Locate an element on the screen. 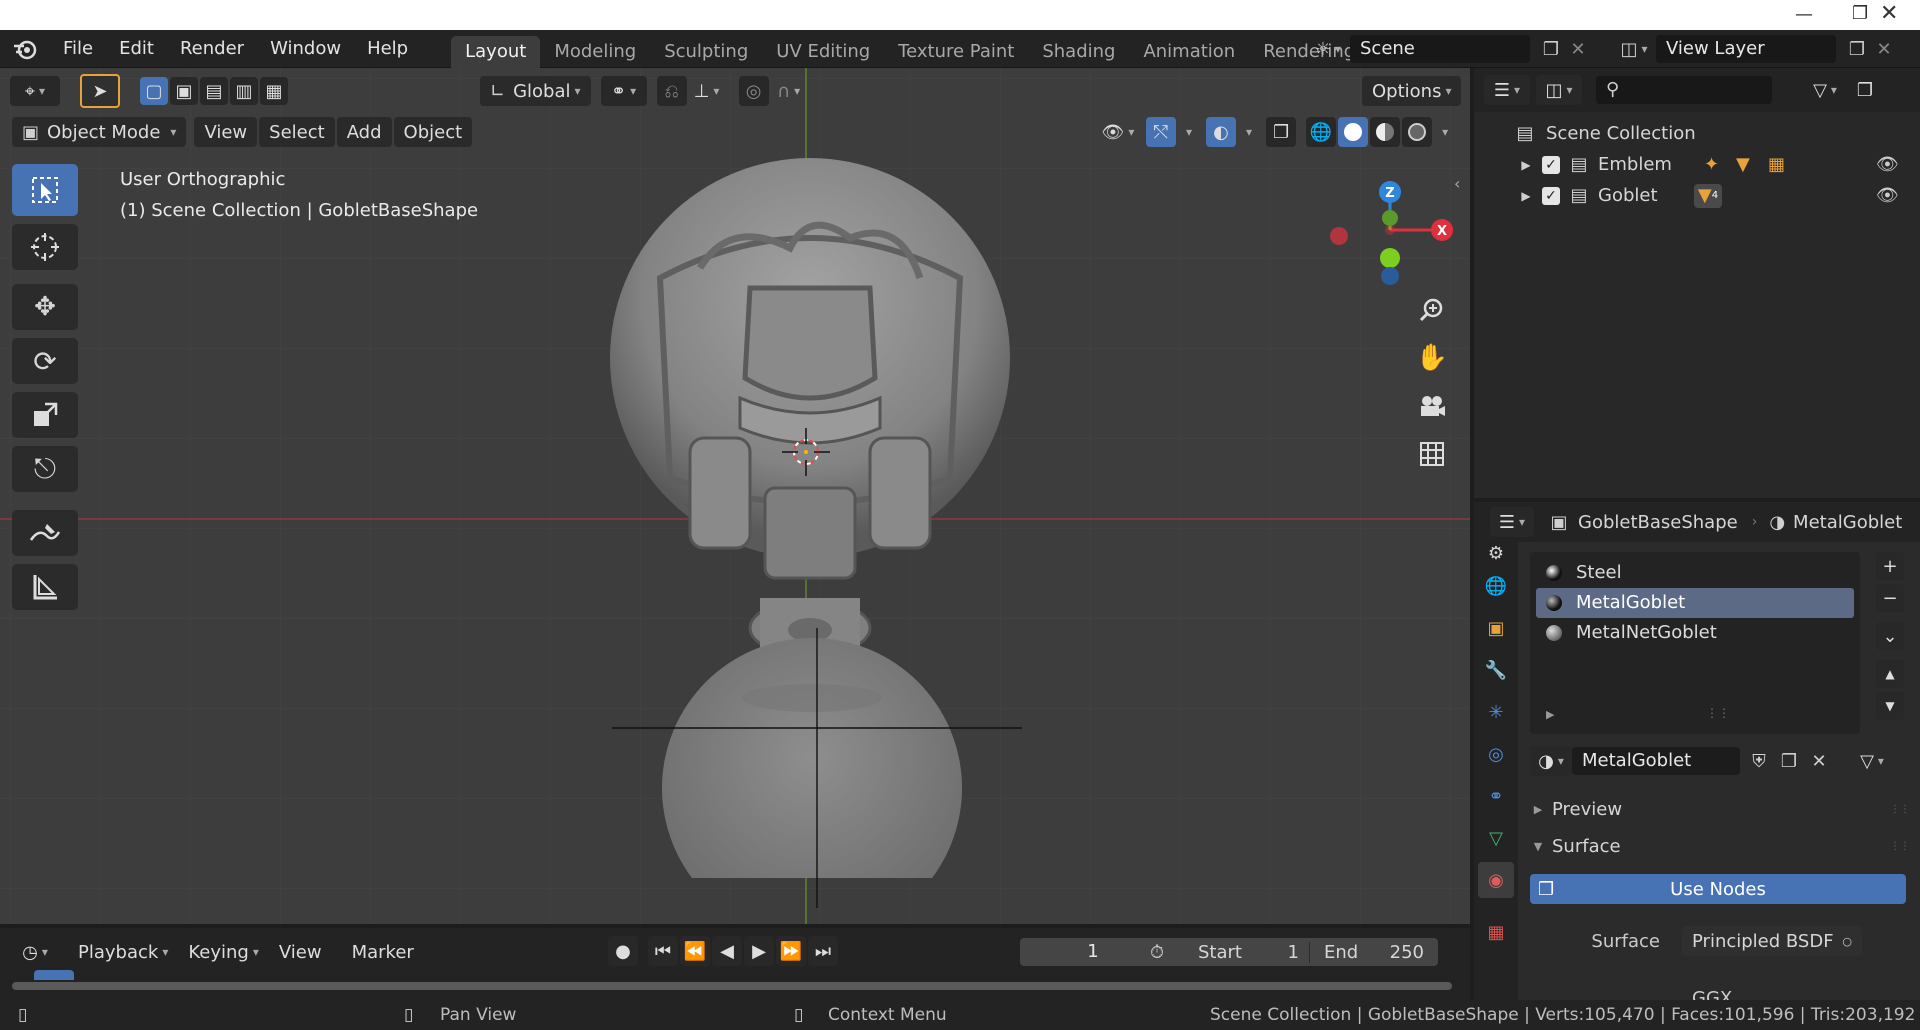  outliner-search-input: ⚲ is located at coordinates (1684, 90).